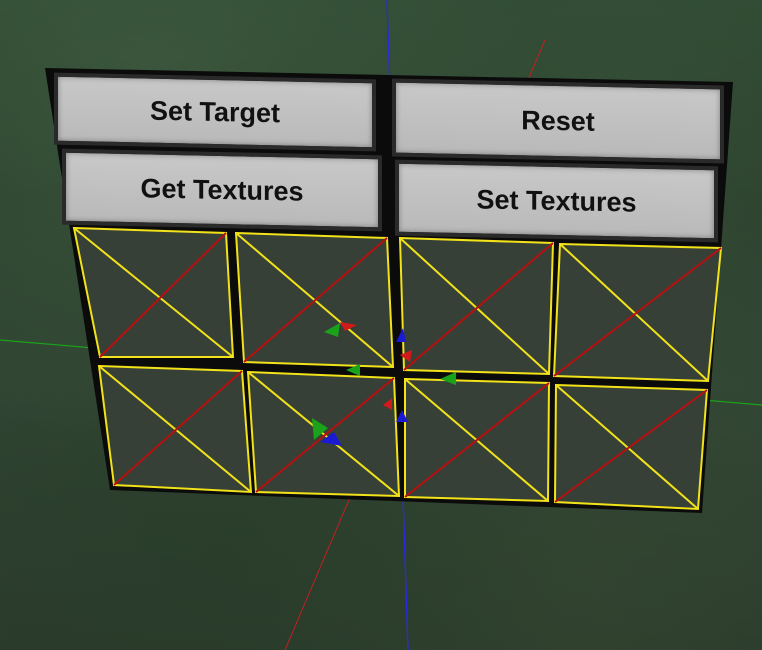 The image size is (762, 650). What do you see at coordinates (556, 201) in the screenshot?
I see `set-textures-button: Set Textures` at bounding box center [556, 201].